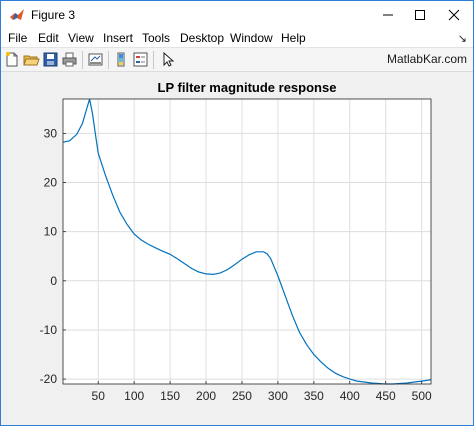 This screenshot has width=474, height=426. I want to click on open-file-icon, so click(31, 59).